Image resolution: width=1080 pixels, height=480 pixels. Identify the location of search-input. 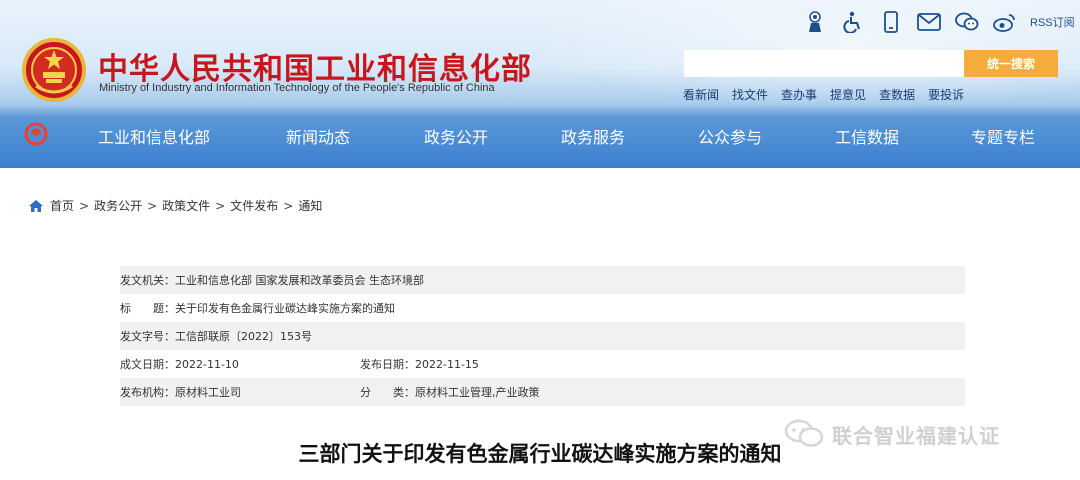
(824, 63).